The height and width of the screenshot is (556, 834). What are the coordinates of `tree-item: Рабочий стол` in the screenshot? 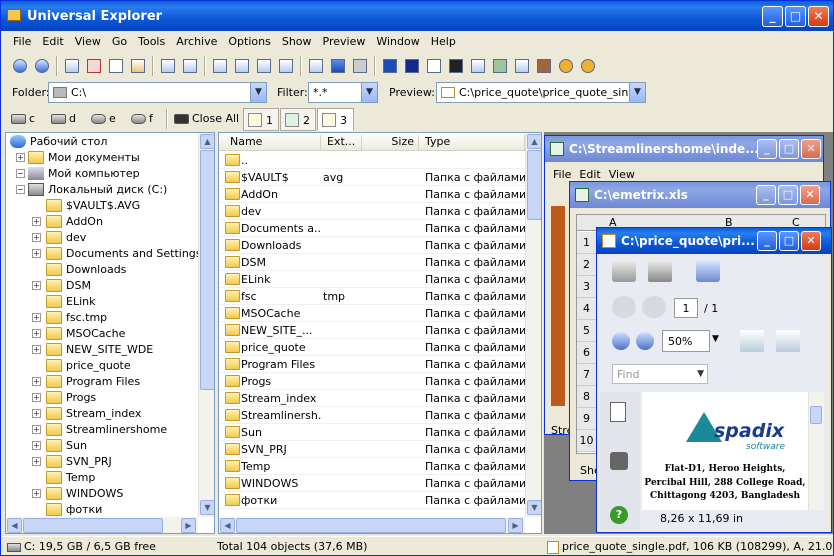 It's located at (101, 142).